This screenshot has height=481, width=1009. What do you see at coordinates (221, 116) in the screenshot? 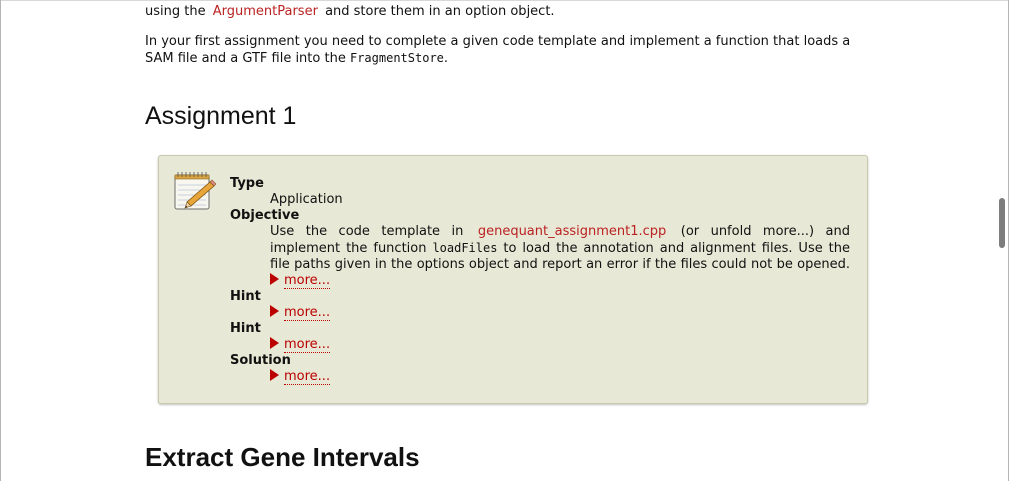
I see `assignment-heading: Assignment 1` at bounding box center [221, 116].